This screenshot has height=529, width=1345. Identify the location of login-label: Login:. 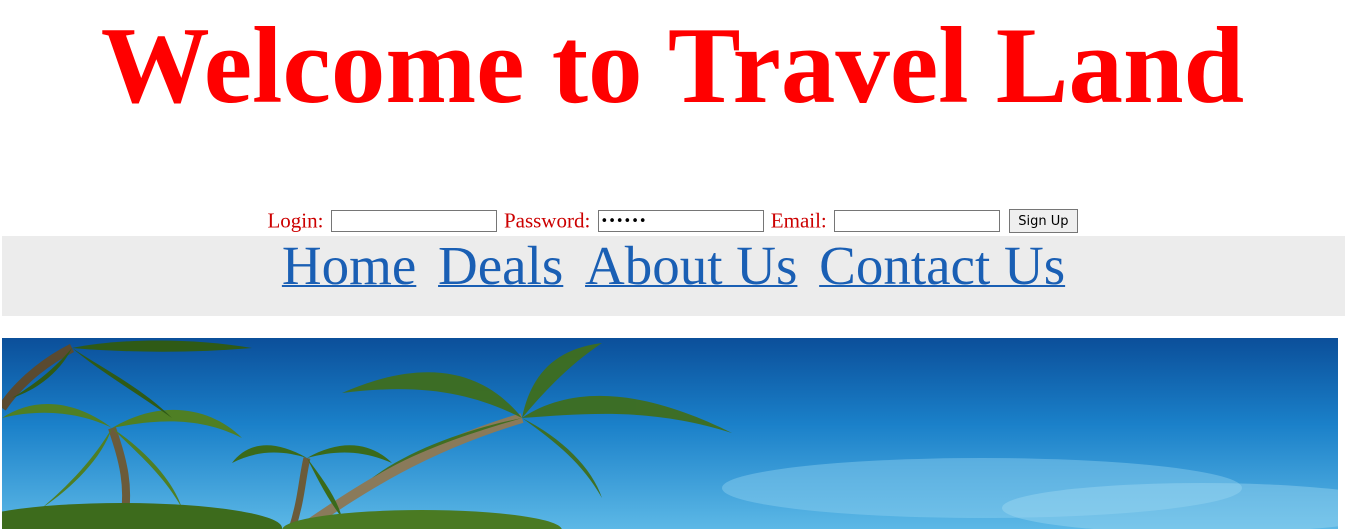
(295, 220).